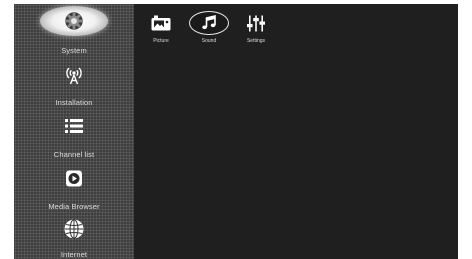  I want to click on submenu-item-picture: Picture, so click(161, 27).